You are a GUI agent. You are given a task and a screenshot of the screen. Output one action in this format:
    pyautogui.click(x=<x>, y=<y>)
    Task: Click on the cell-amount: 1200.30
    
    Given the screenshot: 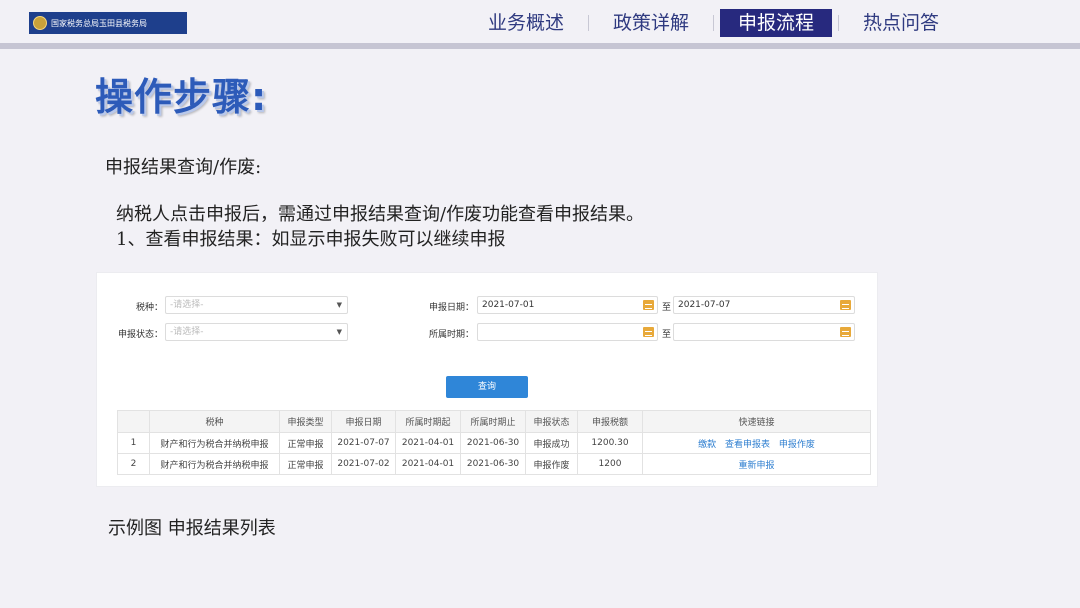 What is the action you would take?
    pyautogui.click(x=610, y=443)
    